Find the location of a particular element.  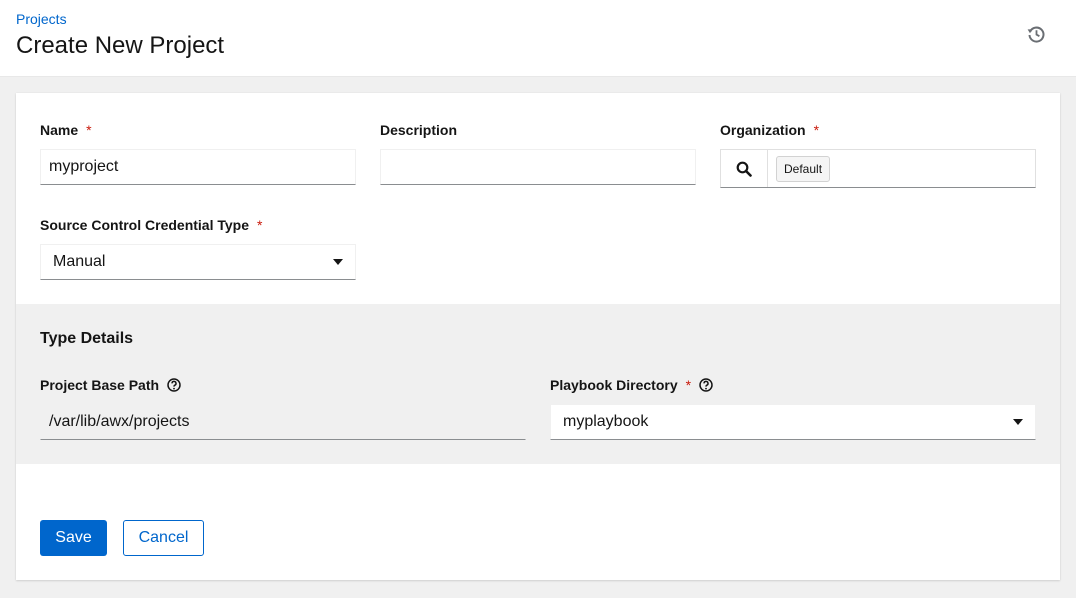

cancel-button: Cancel is located at coordinates (163, 538).